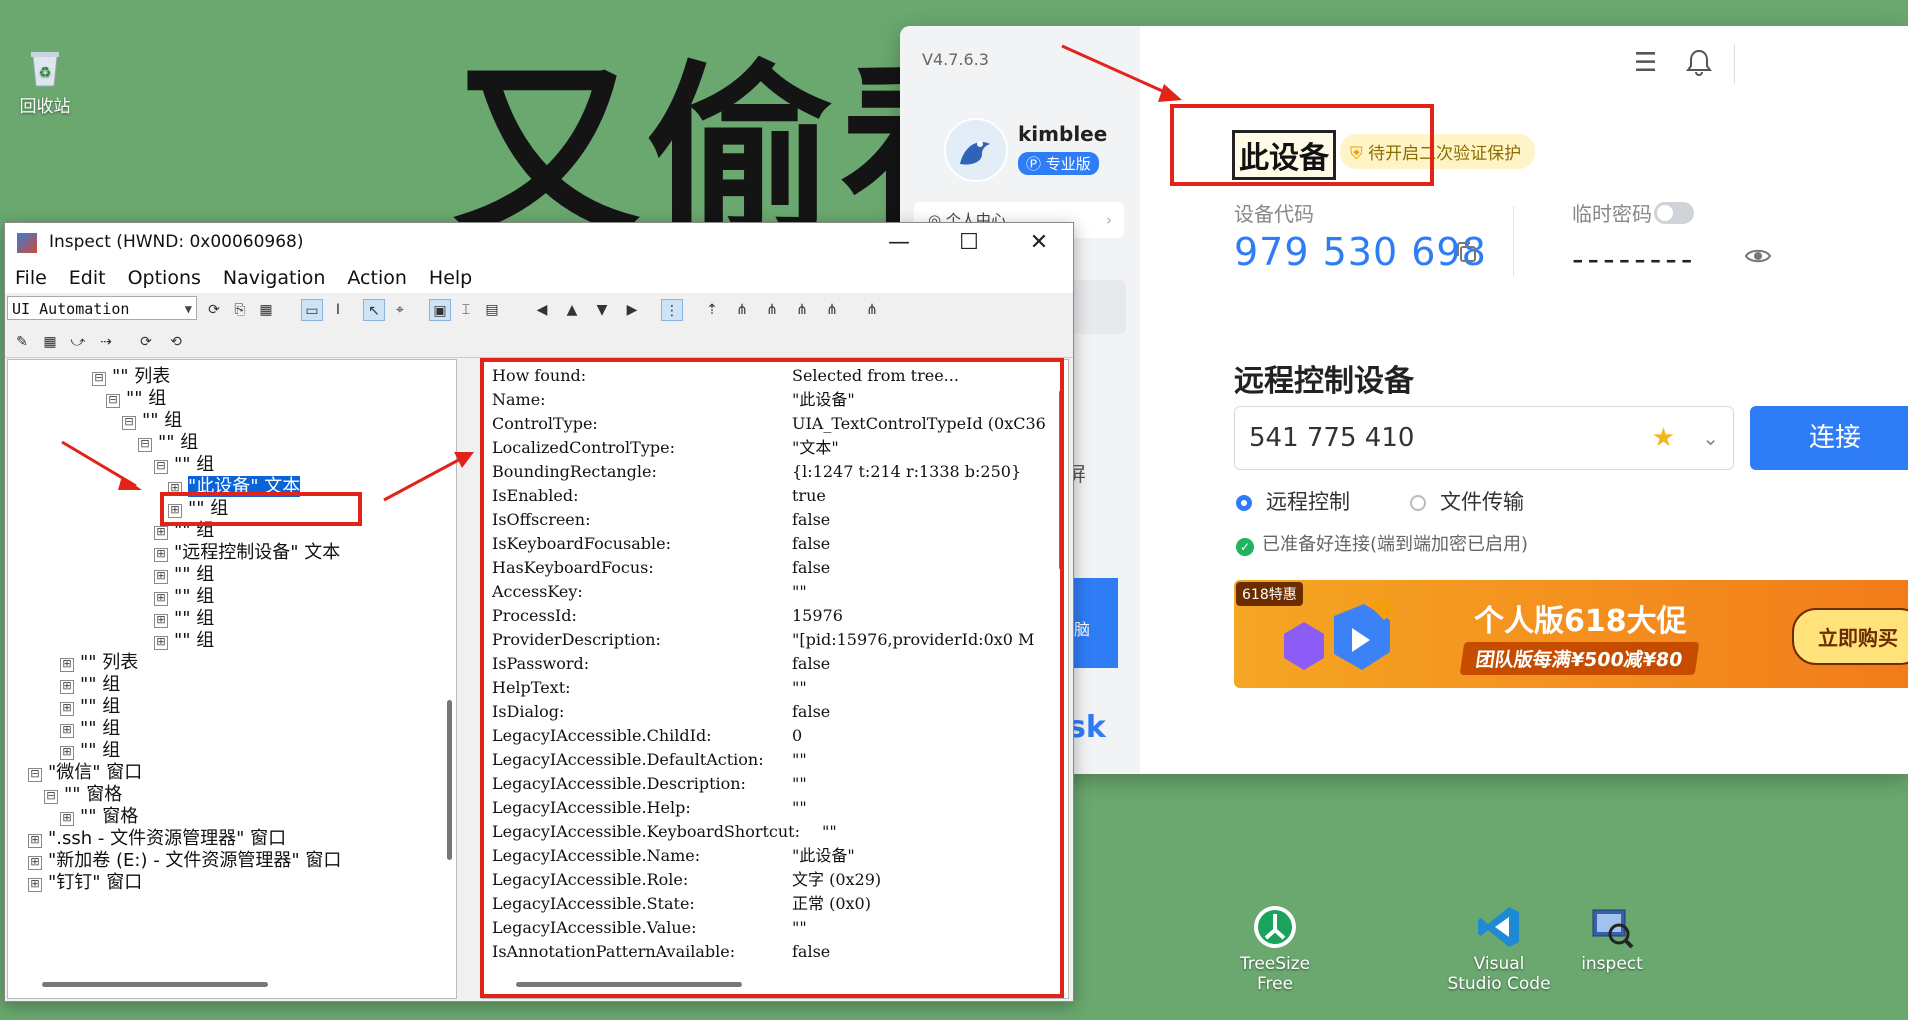 Image resolution: width=1908 pixels, height=1020 pixels. I want to click on tree-horizontal-scrollbar, so click(155, 984).